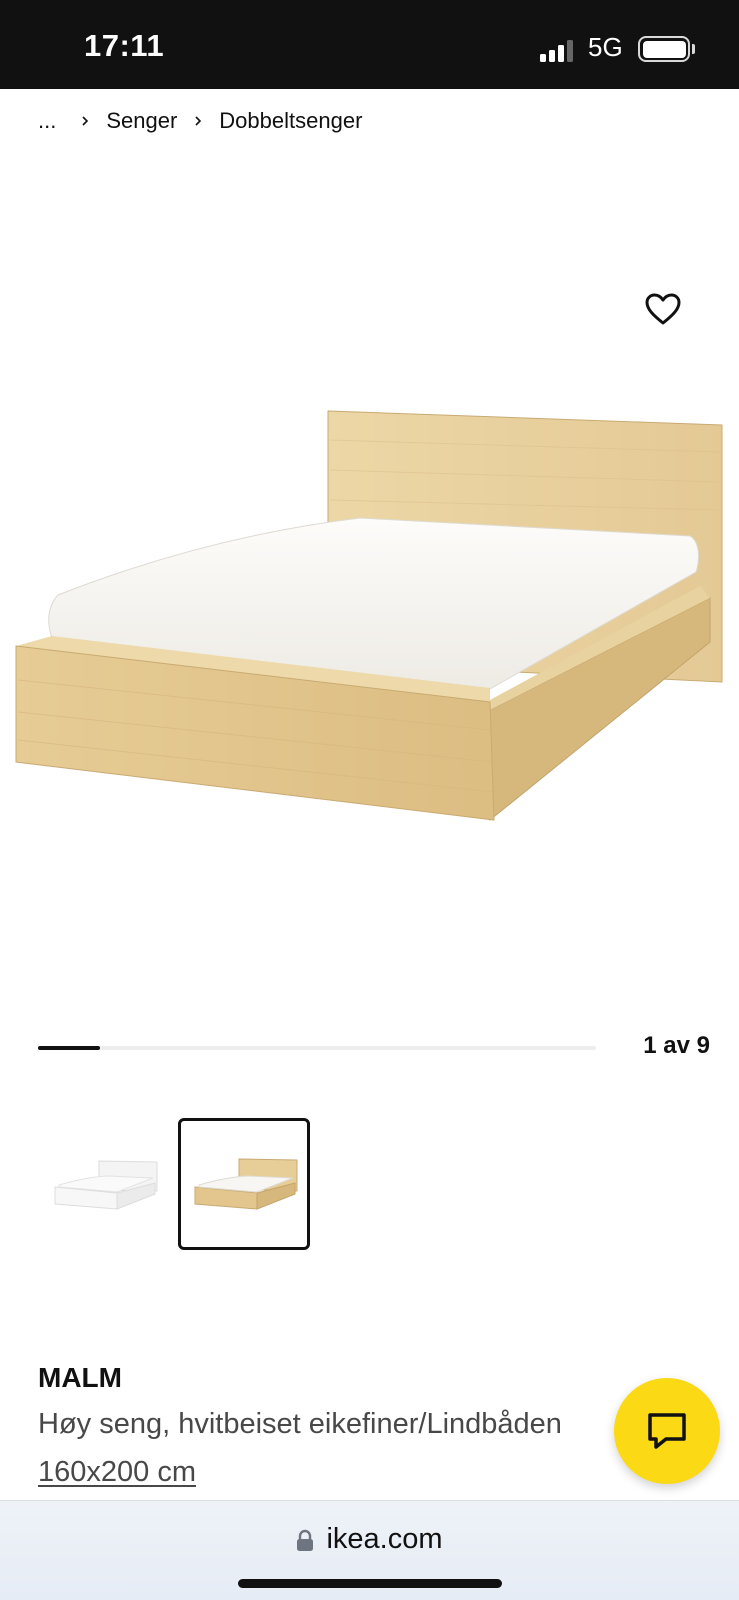 Image resolution: width=739 pixels, height=1600 pixels. I want to click on breadcrumb-item-senger: Senger, so click(141, 121).